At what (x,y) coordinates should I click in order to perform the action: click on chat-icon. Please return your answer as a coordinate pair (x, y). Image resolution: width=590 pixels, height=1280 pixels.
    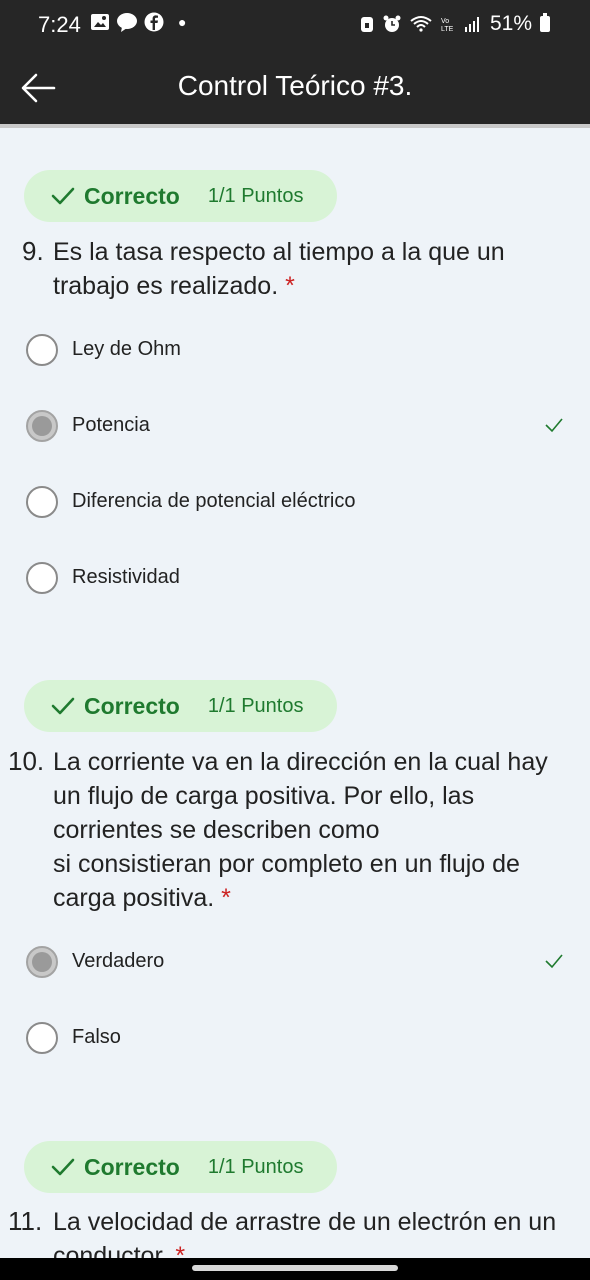
    Looking at the image, I should click on (127, 22).